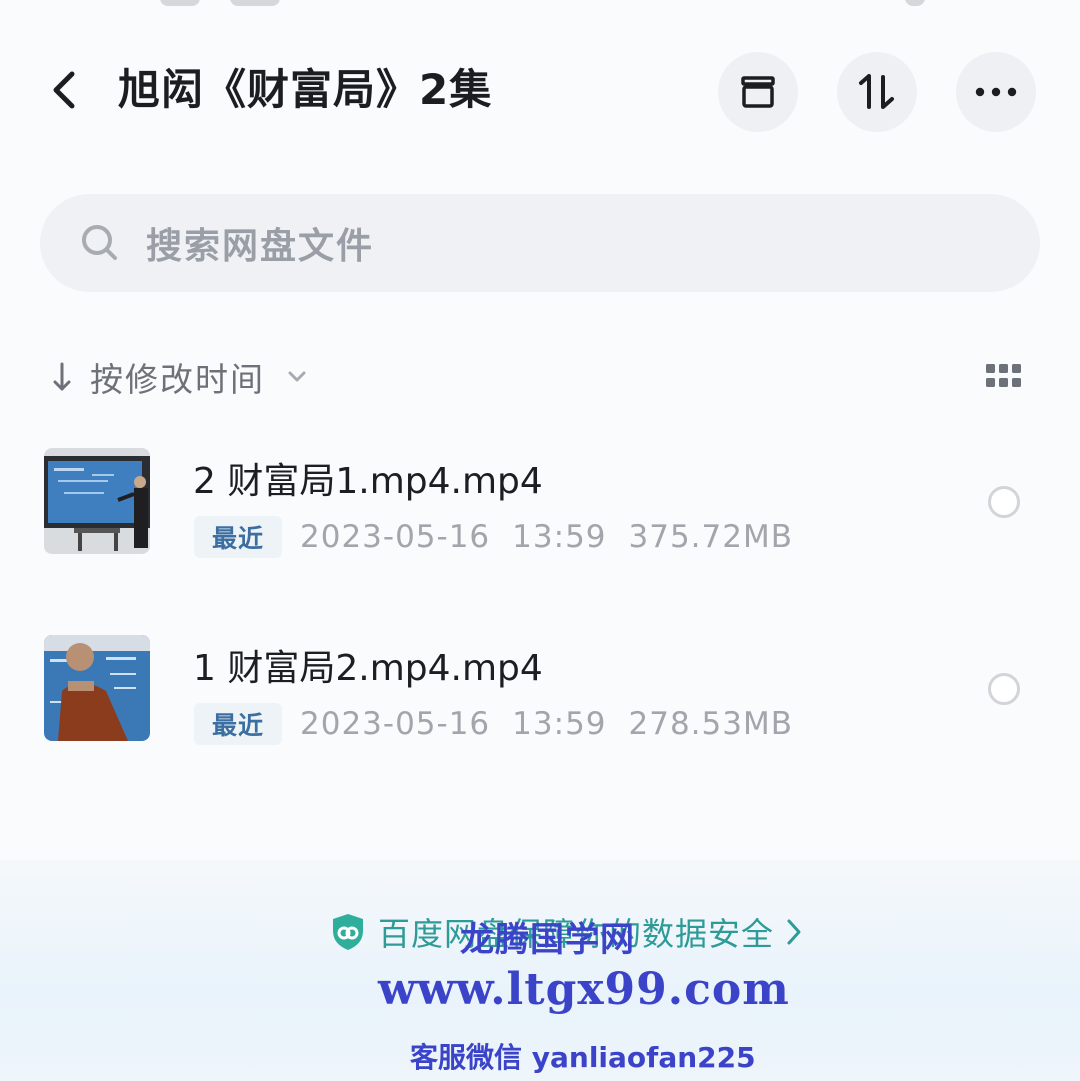 This screenshot has width=1080, height=1081. I want to click on more-dots-icon, so click(996, 92).